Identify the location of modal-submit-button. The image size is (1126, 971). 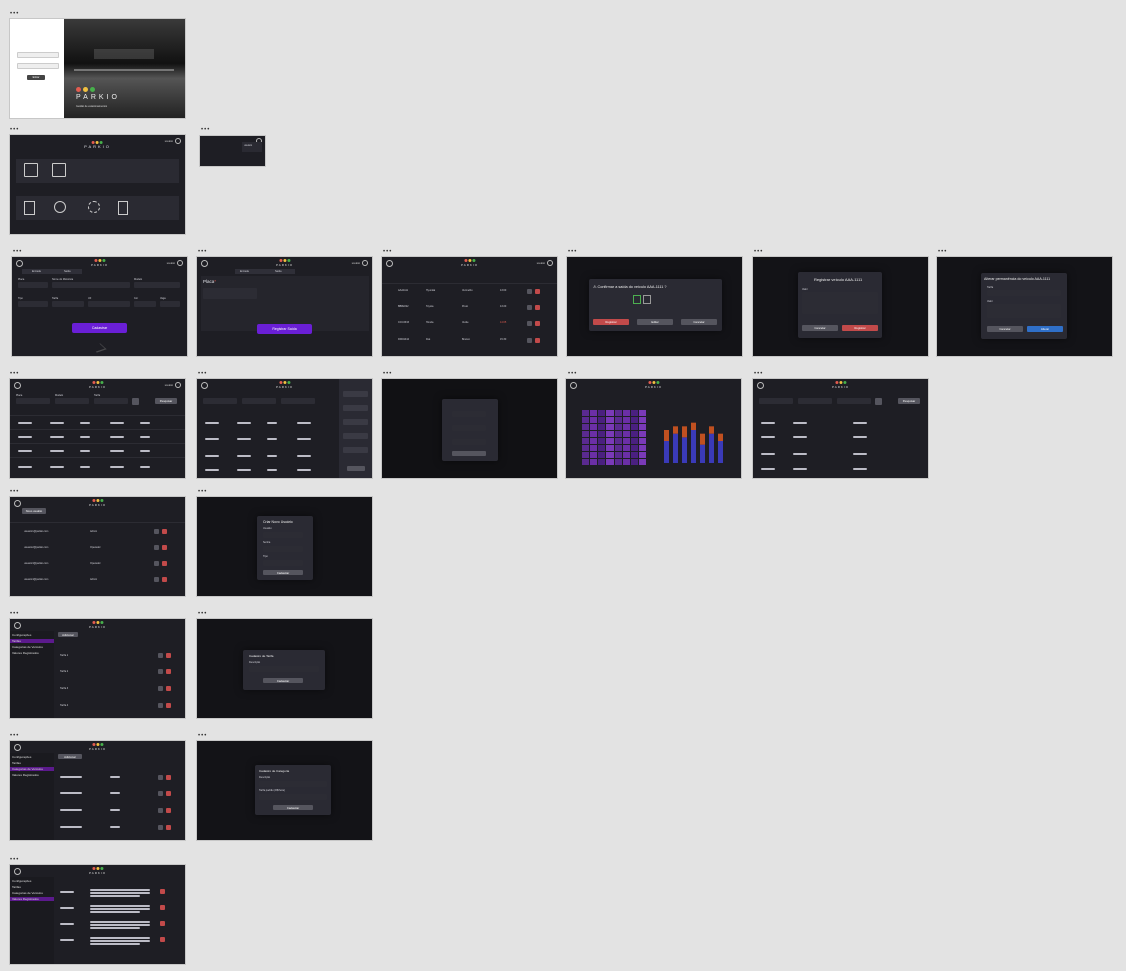
(469, 453).